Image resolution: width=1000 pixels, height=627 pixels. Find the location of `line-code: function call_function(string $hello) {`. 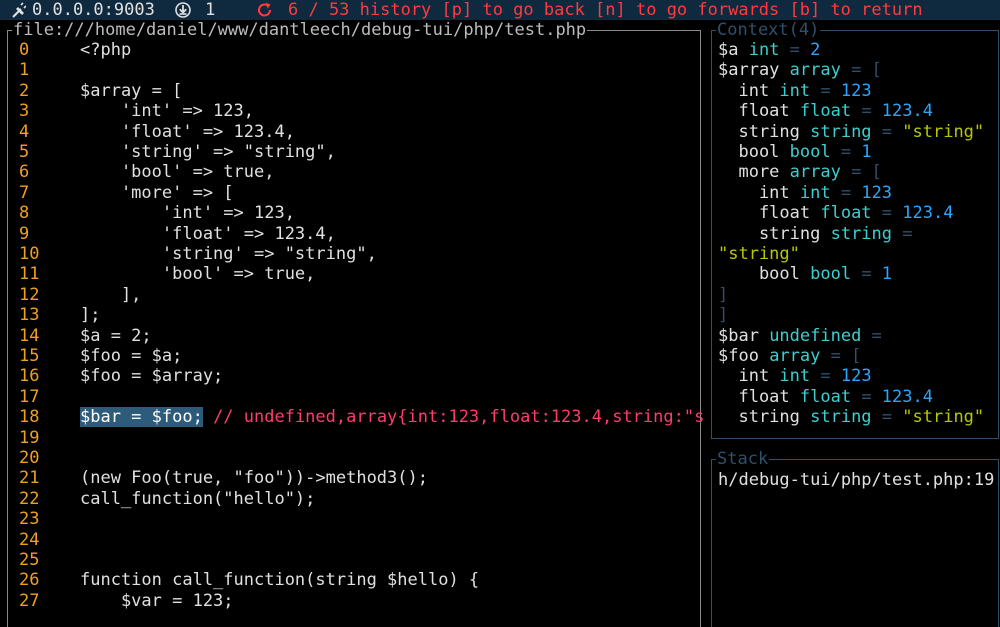

line-code: function call_function(string $hello) { is located at coordinates (279, 580).